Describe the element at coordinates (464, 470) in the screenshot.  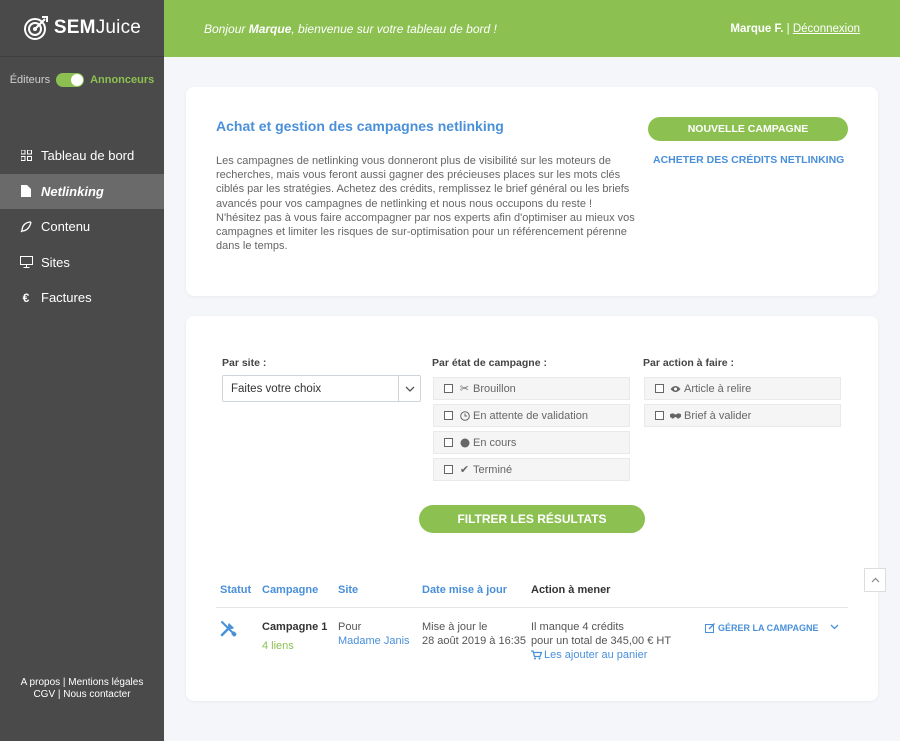
I see `checkmark-icon: ✔` at that location.